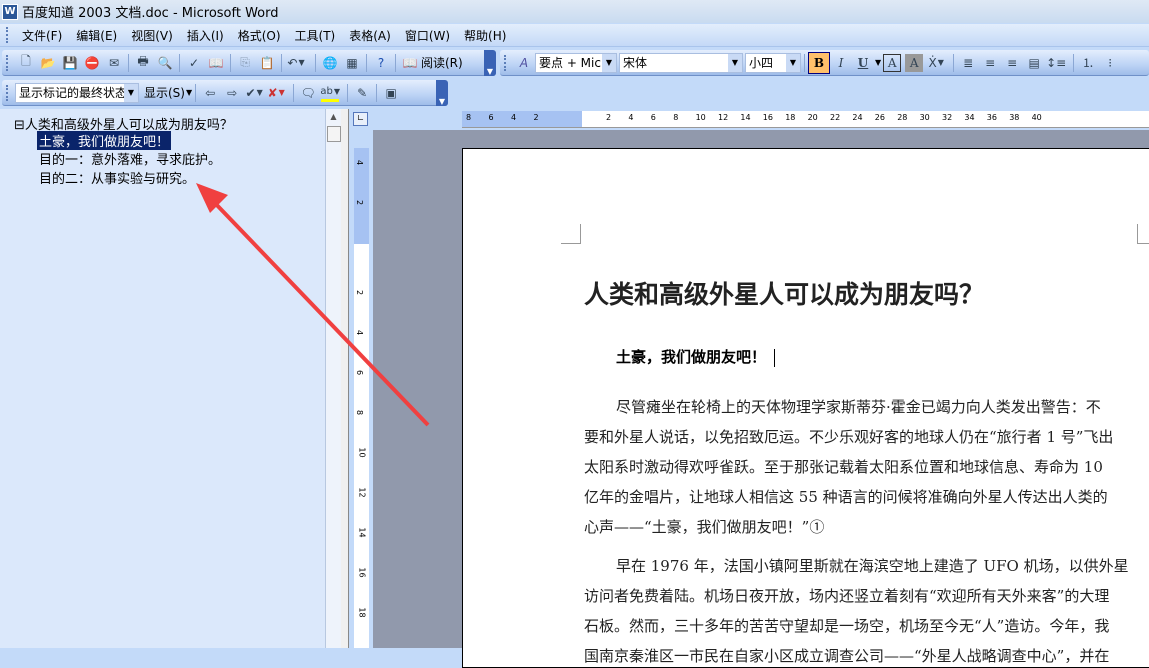 This screenshot has width=1149, height=668. I want to click on align-right-icon: ≡, so click(1012, 63).